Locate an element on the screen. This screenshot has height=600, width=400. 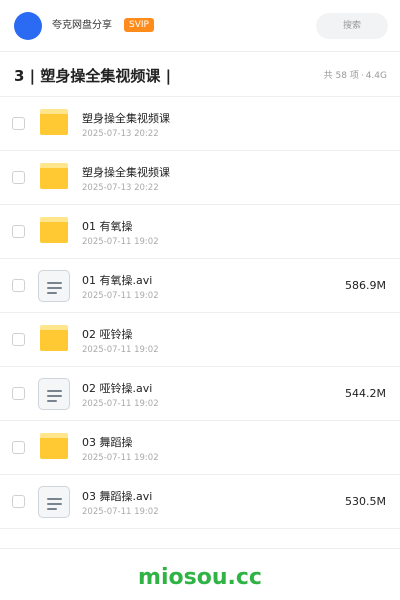
site-watermark: miosou.cc is located at coordinates (200, 578).